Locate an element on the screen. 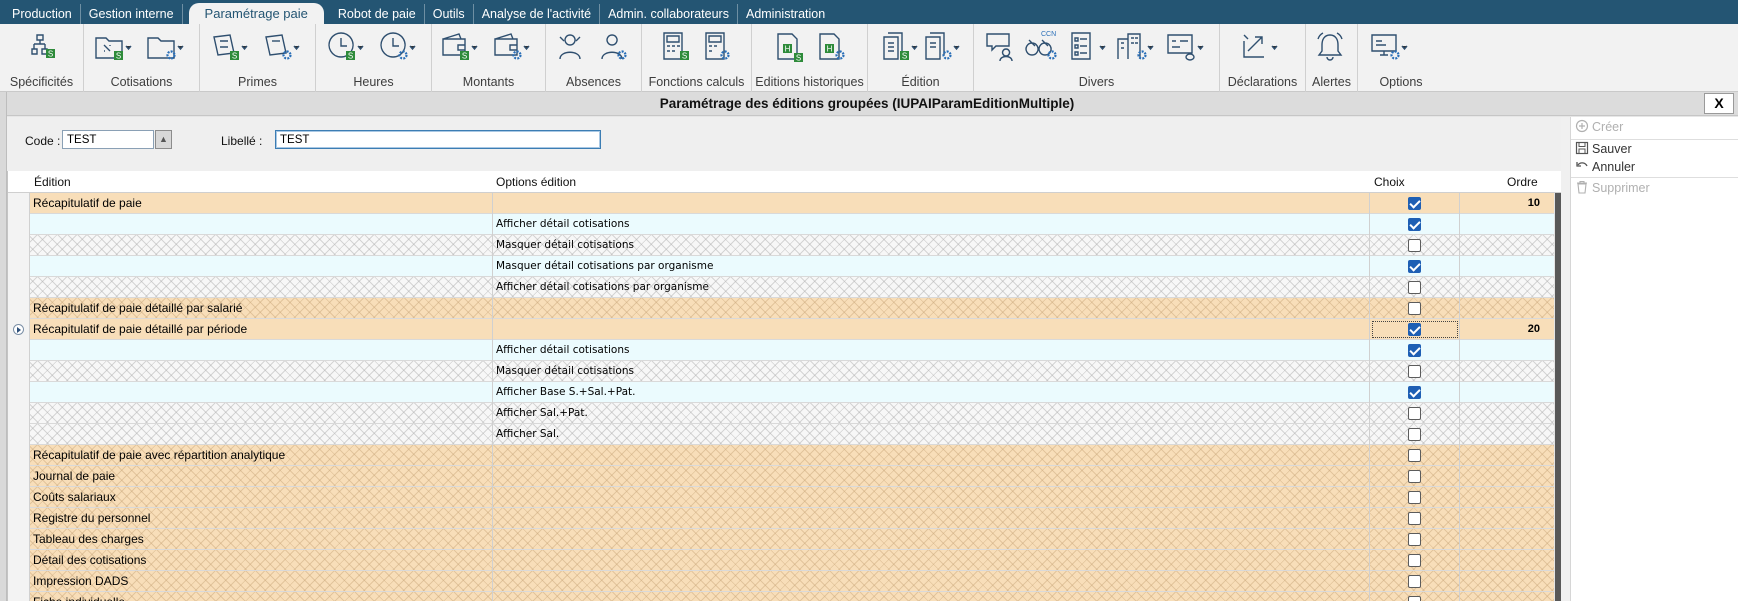 This screenshot has width=1738, height=601. menu-item-5: Analyse de l'activité is located at coordinates (537, 14).